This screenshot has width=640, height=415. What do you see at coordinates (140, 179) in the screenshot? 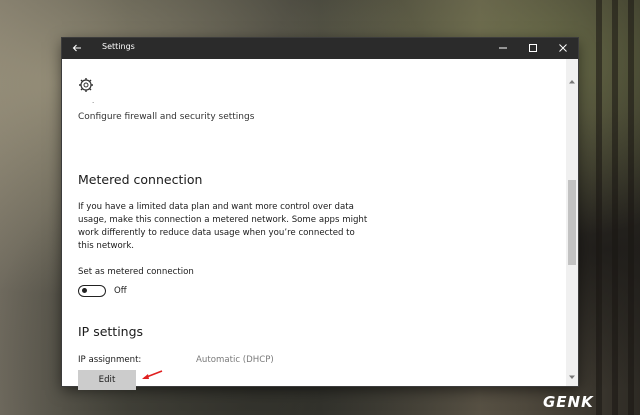
I see `metered-connection-heading: Metered connection` at bounding box center [140, 179].